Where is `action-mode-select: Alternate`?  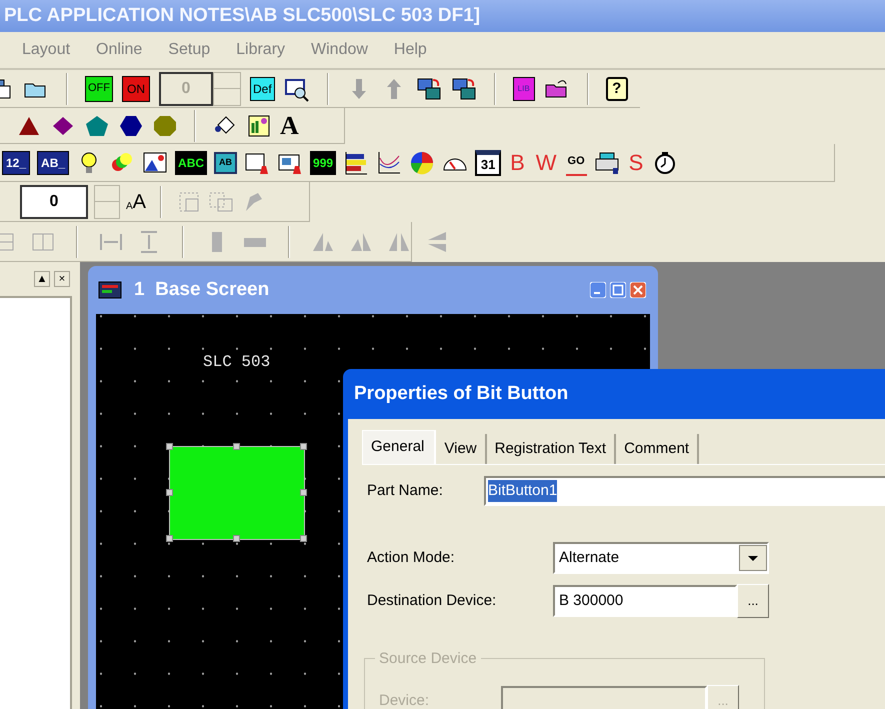
action-mode-select: Alternate is located at coordinates (661, 558).